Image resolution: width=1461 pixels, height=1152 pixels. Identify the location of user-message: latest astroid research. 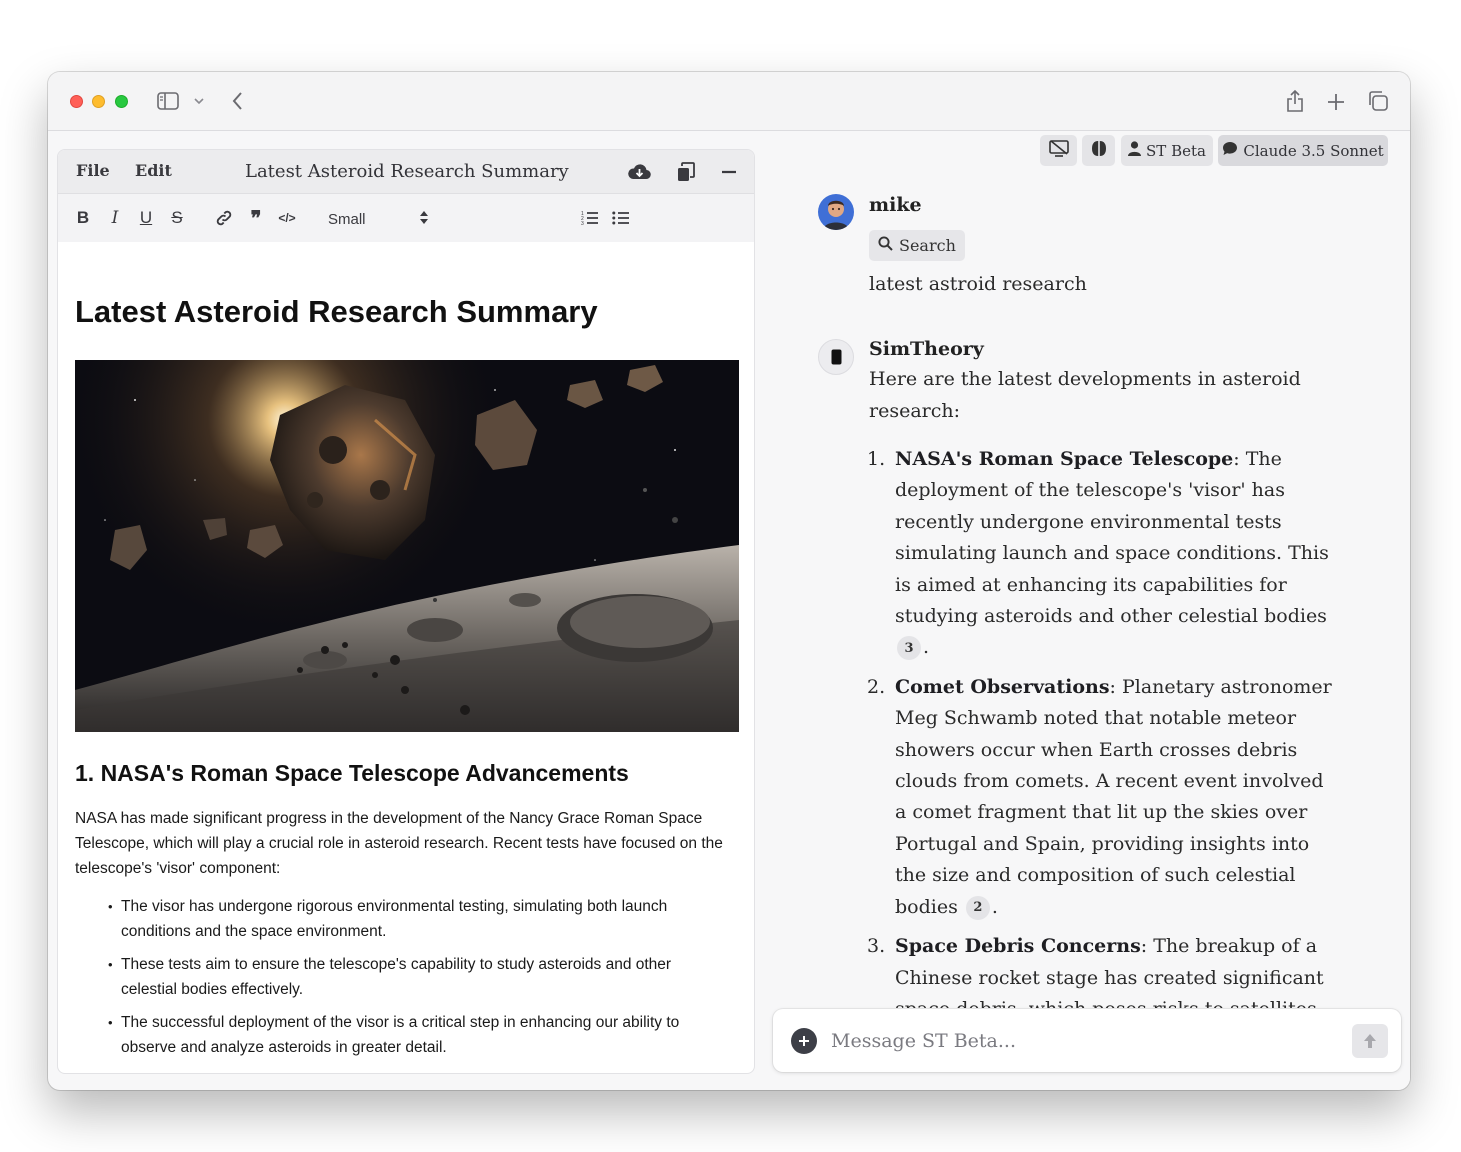
(978, 284).